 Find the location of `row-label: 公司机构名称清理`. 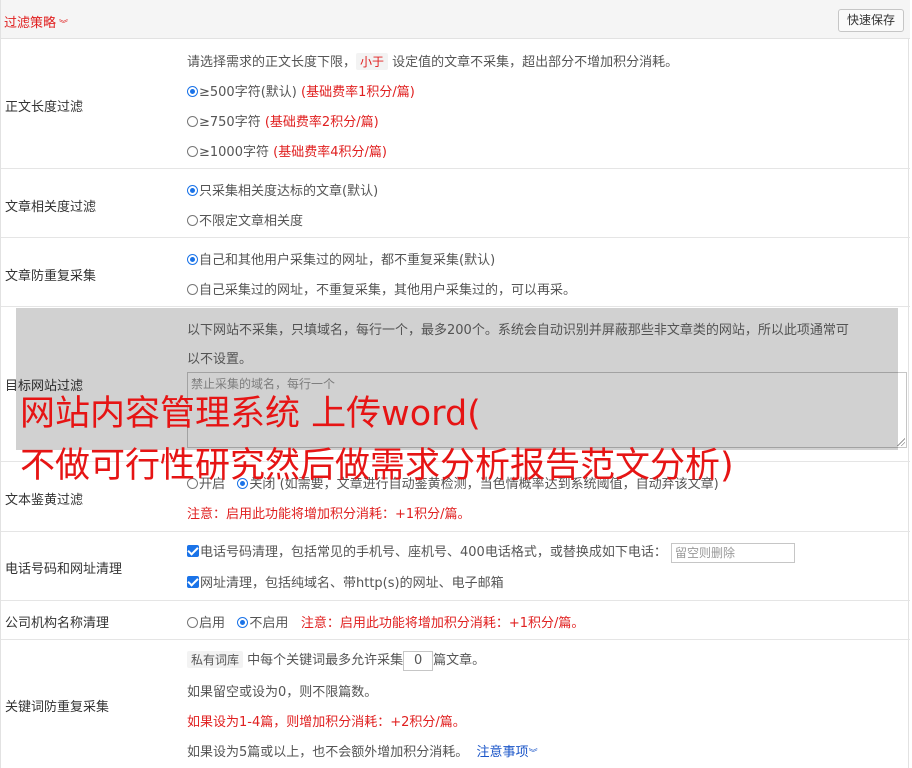

row-label: 公司机构名称清理 is located at coordinates (57, 623).